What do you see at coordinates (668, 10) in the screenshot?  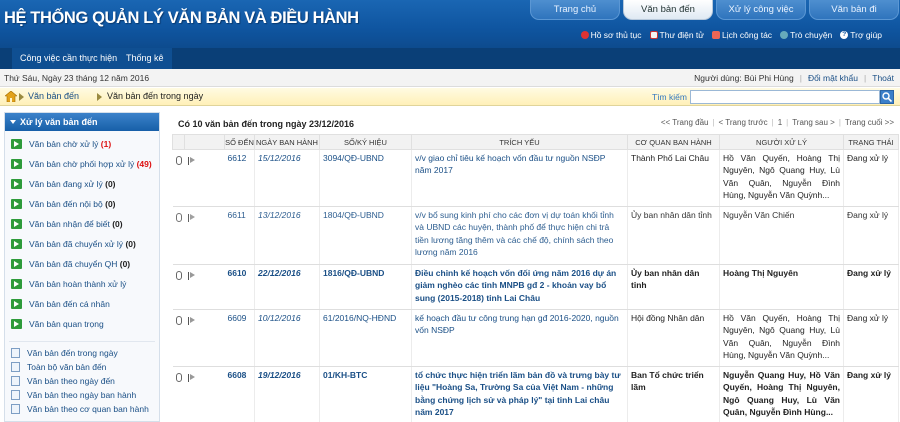 I see `tab-incoming-documents: Văn bản đến` at bounding box center [668, 10].